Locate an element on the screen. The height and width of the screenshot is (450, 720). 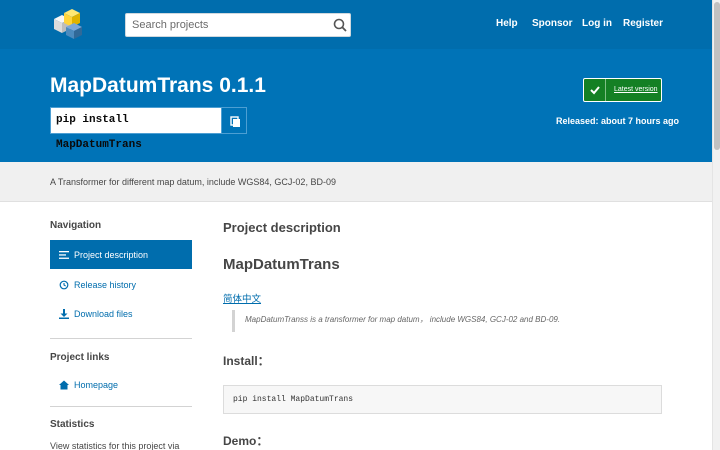
project-description-heading: Project description is located at coordinates (282, 227).